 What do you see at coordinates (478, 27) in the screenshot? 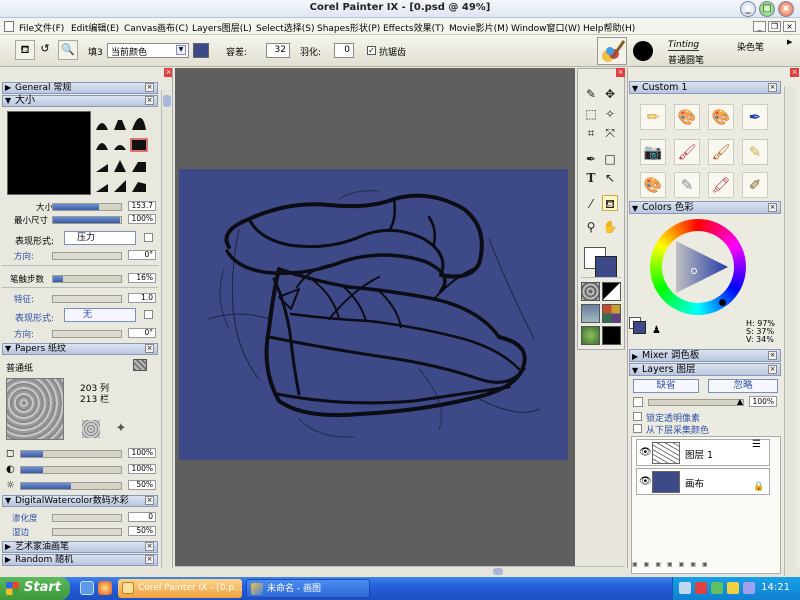
I see `menu-movie: Movie影片(M)` at bounding box center [478, 27].